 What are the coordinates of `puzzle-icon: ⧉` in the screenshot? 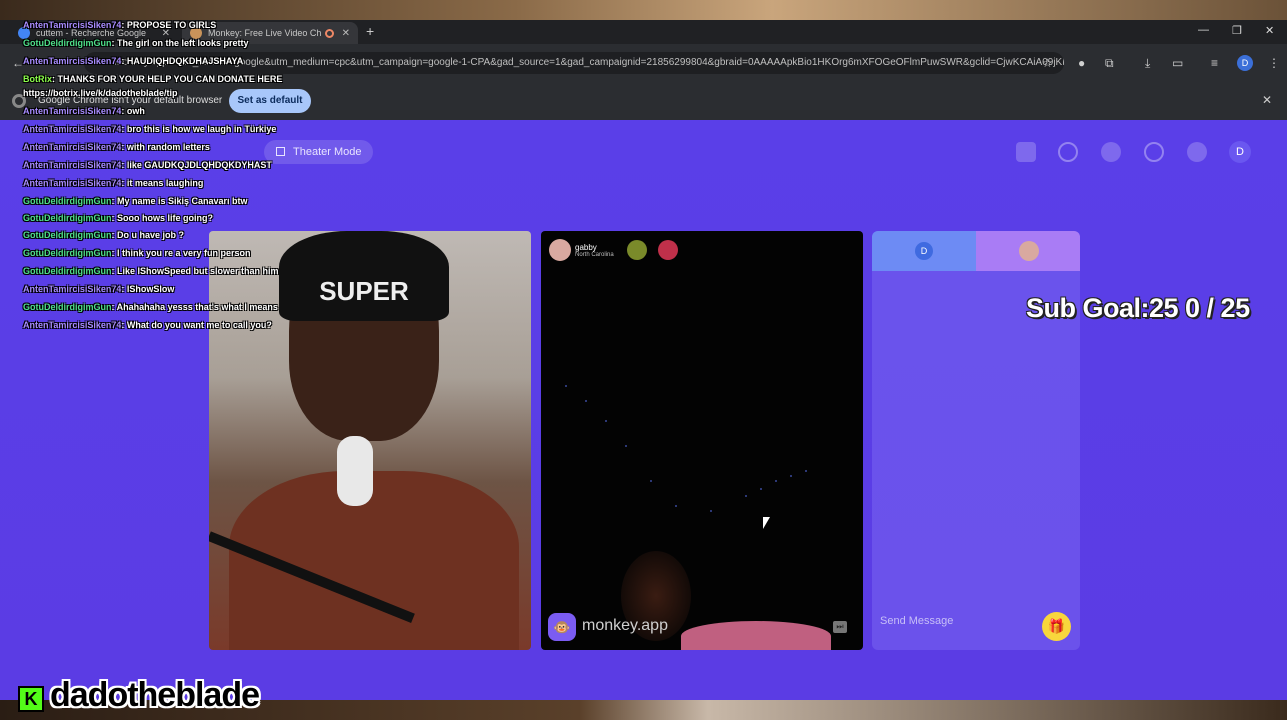 It's located at (1109, 63).